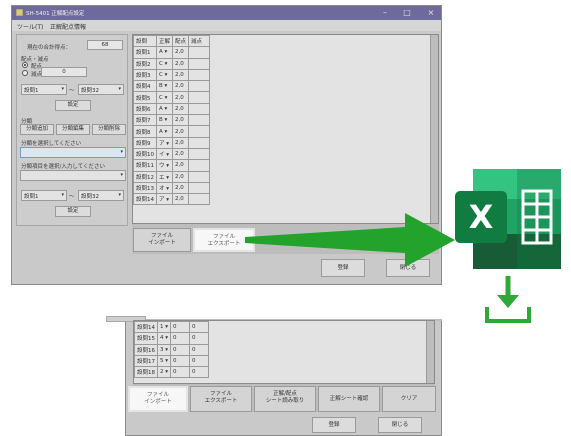 This screenshot has height=436, width=571. What do you see at coordinates (164, 165) in the screenshot?
I see `answer-select: ウ ▾` at bounding box center [164, 165].